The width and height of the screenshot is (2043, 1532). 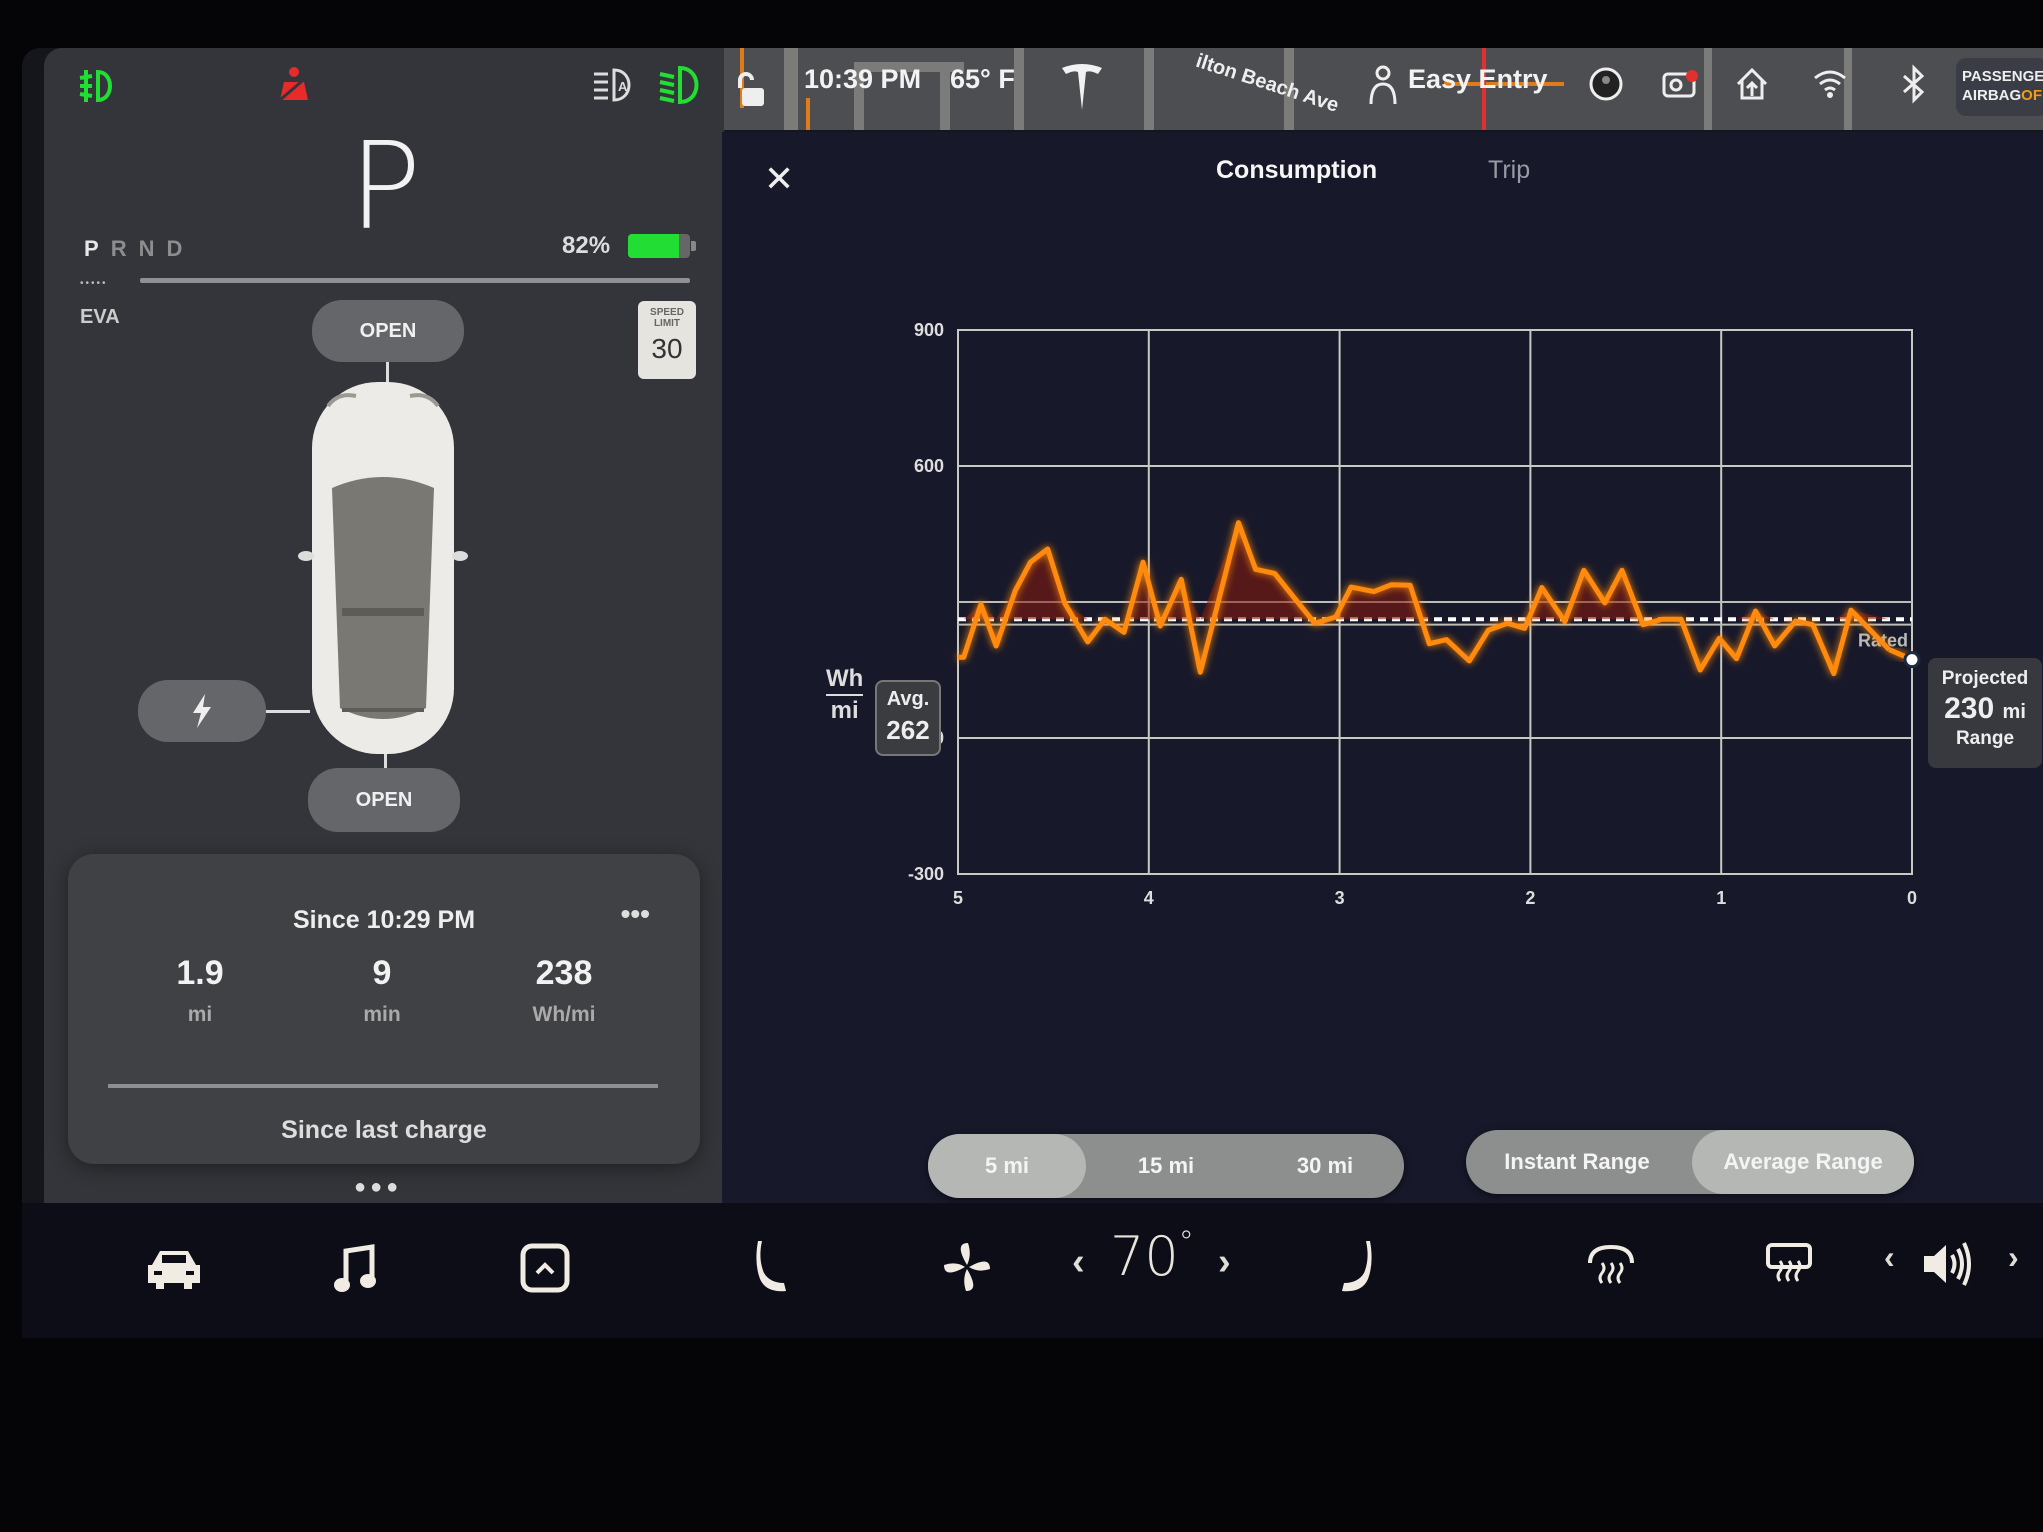 What do you see at coordinates (958, 898) in the screenshot?
I see `x-tick-label: 5` at bounding box center [958, 898].